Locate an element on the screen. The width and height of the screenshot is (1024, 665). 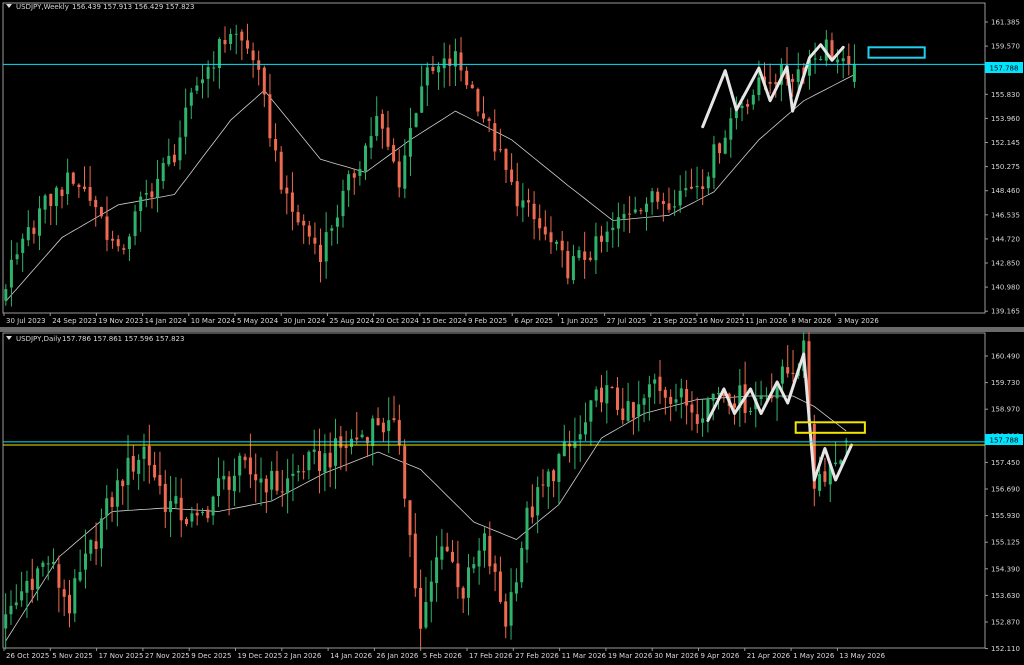
d-zigzag-line is located at coordinates (779, 417).